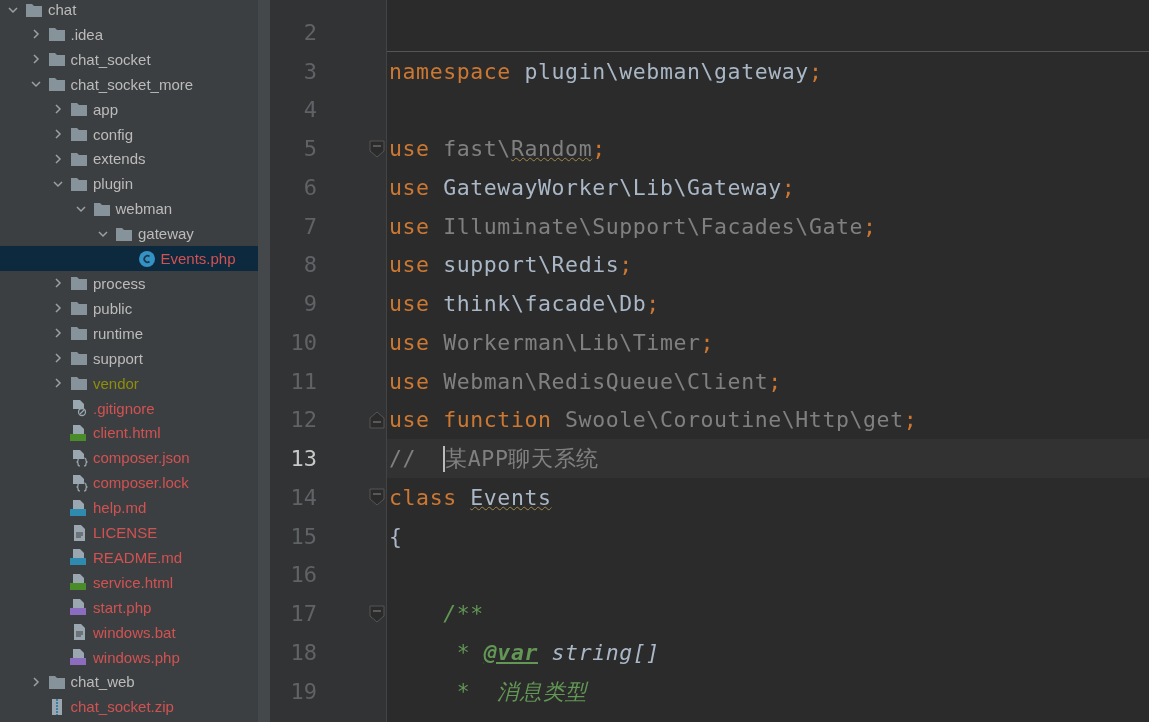 The width and height of the screenshot is (1149, 722). What do you see at coordinates (146, 258) in the screenshot?
I see `class-file-icon` at bounding box center [146, 258].